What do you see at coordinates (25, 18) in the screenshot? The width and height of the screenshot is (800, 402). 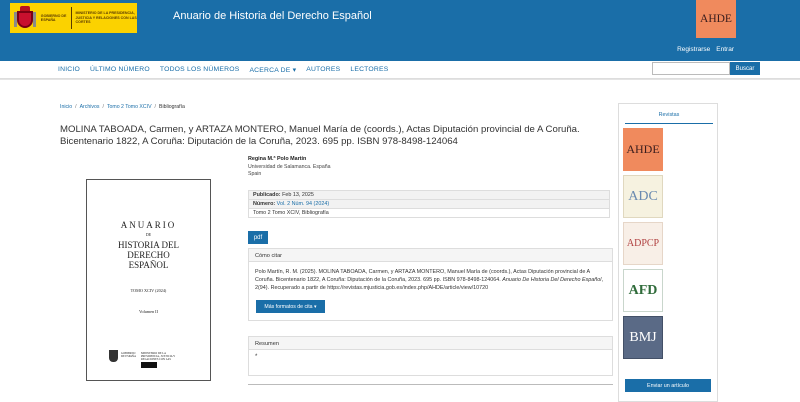 I see `coat-of-arms-icon` at bounding box center [25, 18].